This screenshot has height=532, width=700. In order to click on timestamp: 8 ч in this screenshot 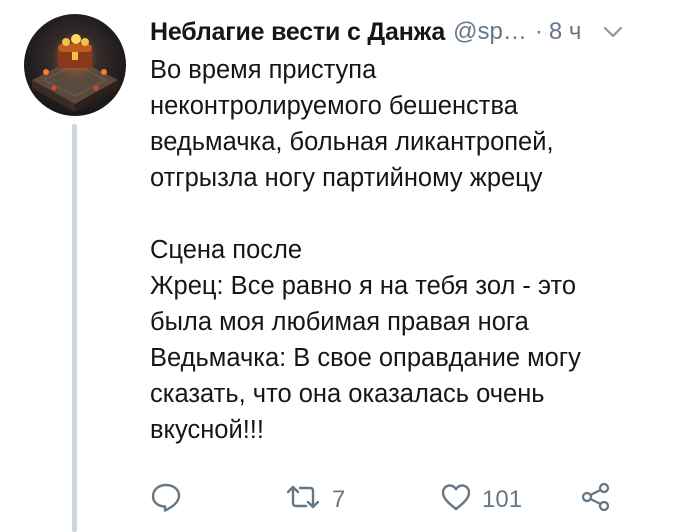, I will do `click(565, 32)`.